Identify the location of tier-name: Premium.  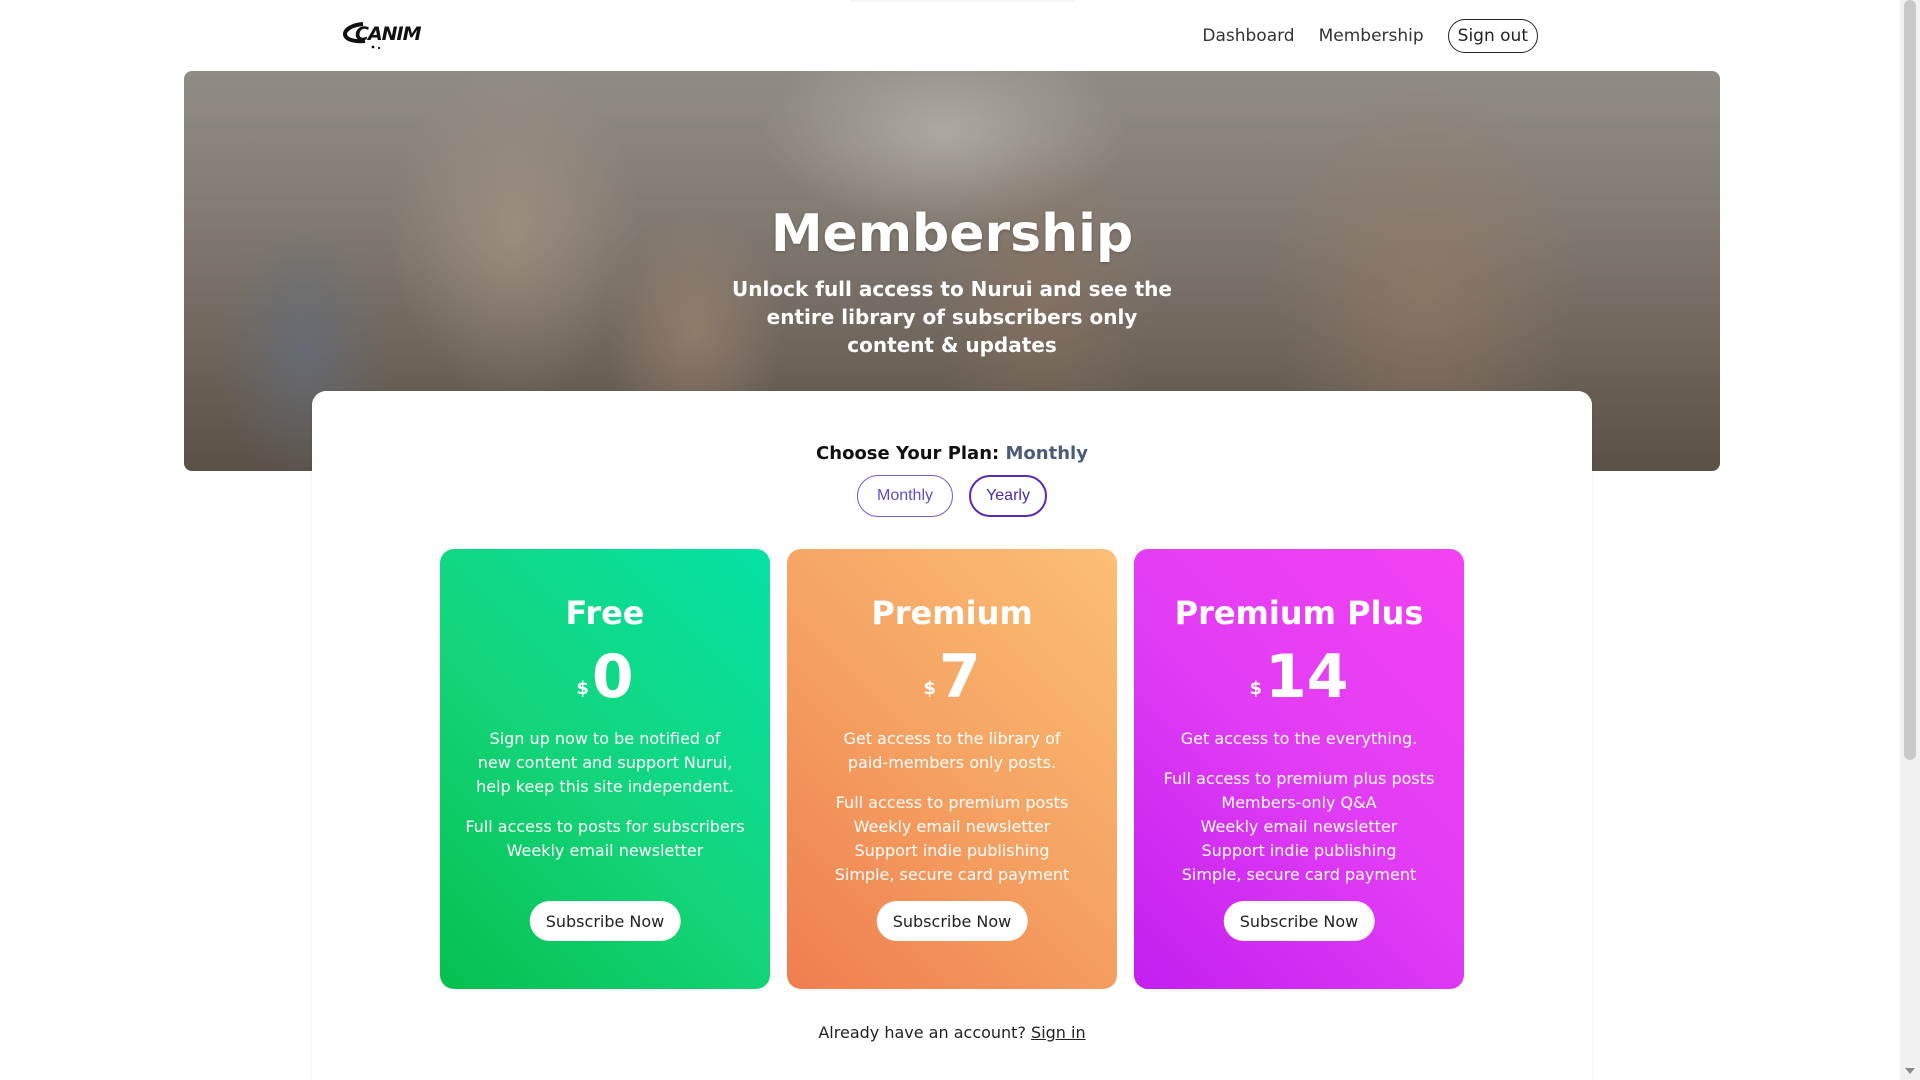
(952, 613).